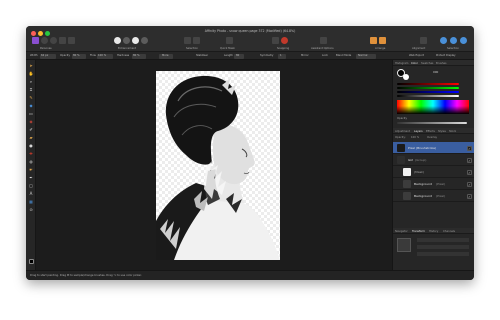  Describe the element at coordinates (135, 40) in the screenshot. I see `auto-colors-icon` at that location.